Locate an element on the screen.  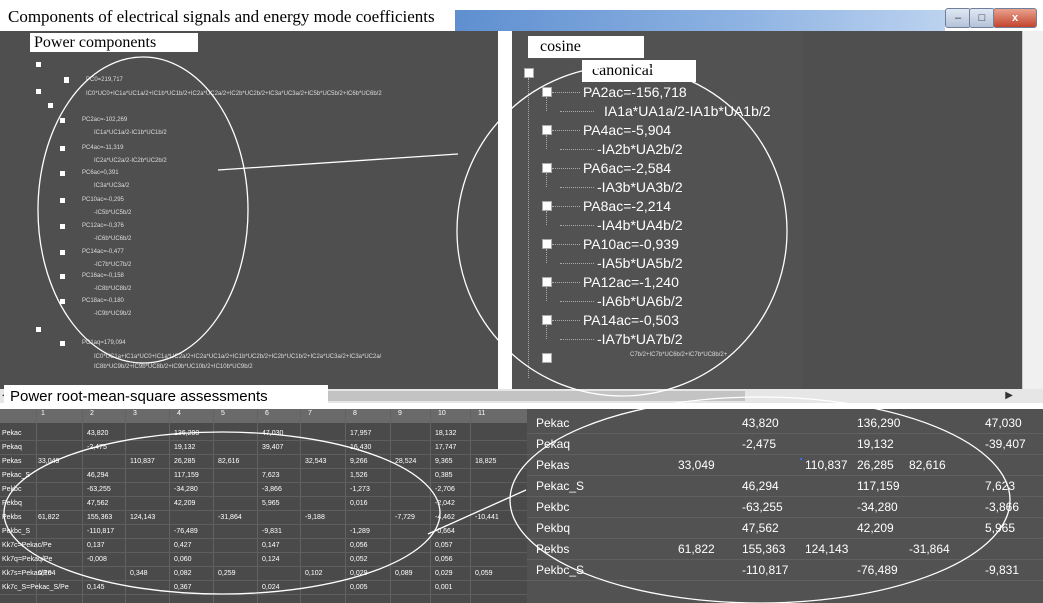
row-header: Pekac_S is located at coordinates (16, 475).